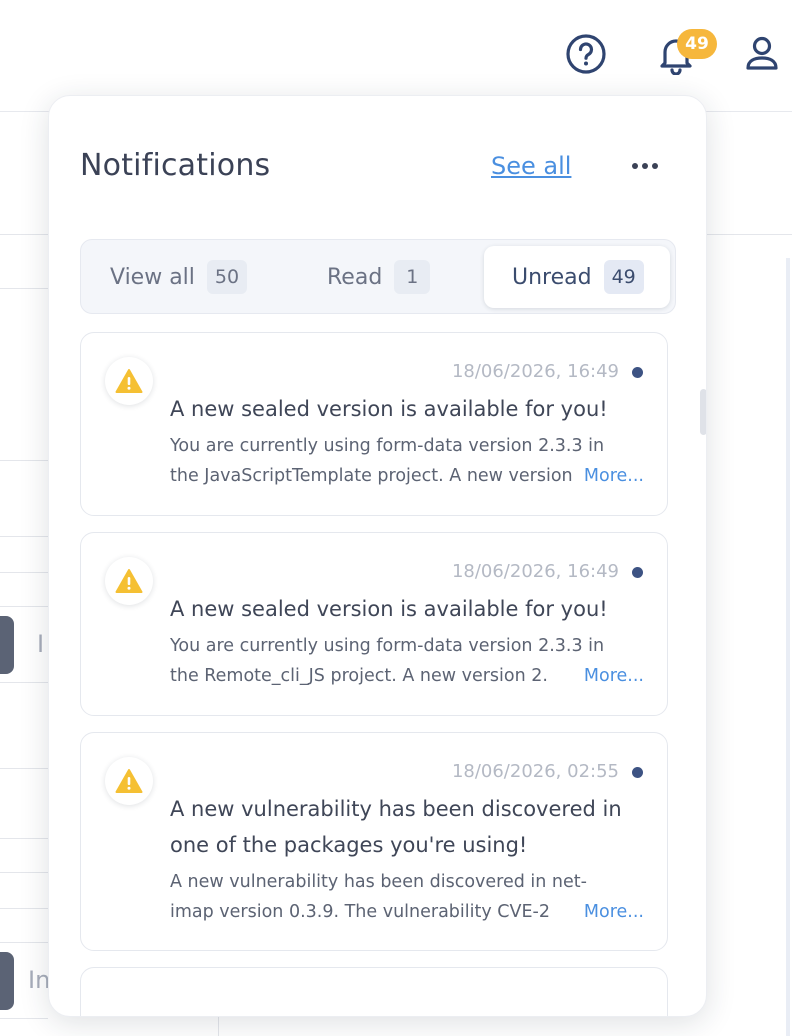 This screenshot has height=1036, width=792. Describe the element at coordinates (152, 277) in the screenshot. I see `tab-label: View all` at that location.